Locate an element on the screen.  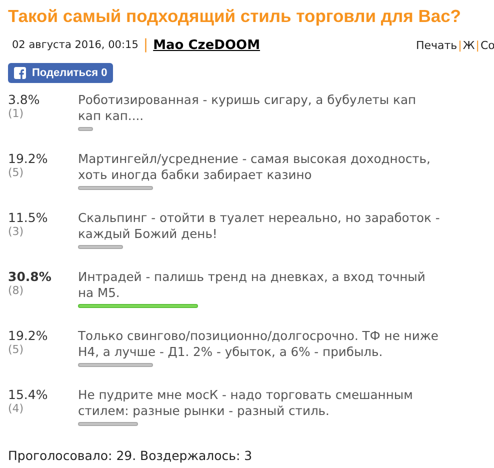
vote-summary: Проголосовало: 29. Воздержалось: 3 is located at coordinates (131, 455).